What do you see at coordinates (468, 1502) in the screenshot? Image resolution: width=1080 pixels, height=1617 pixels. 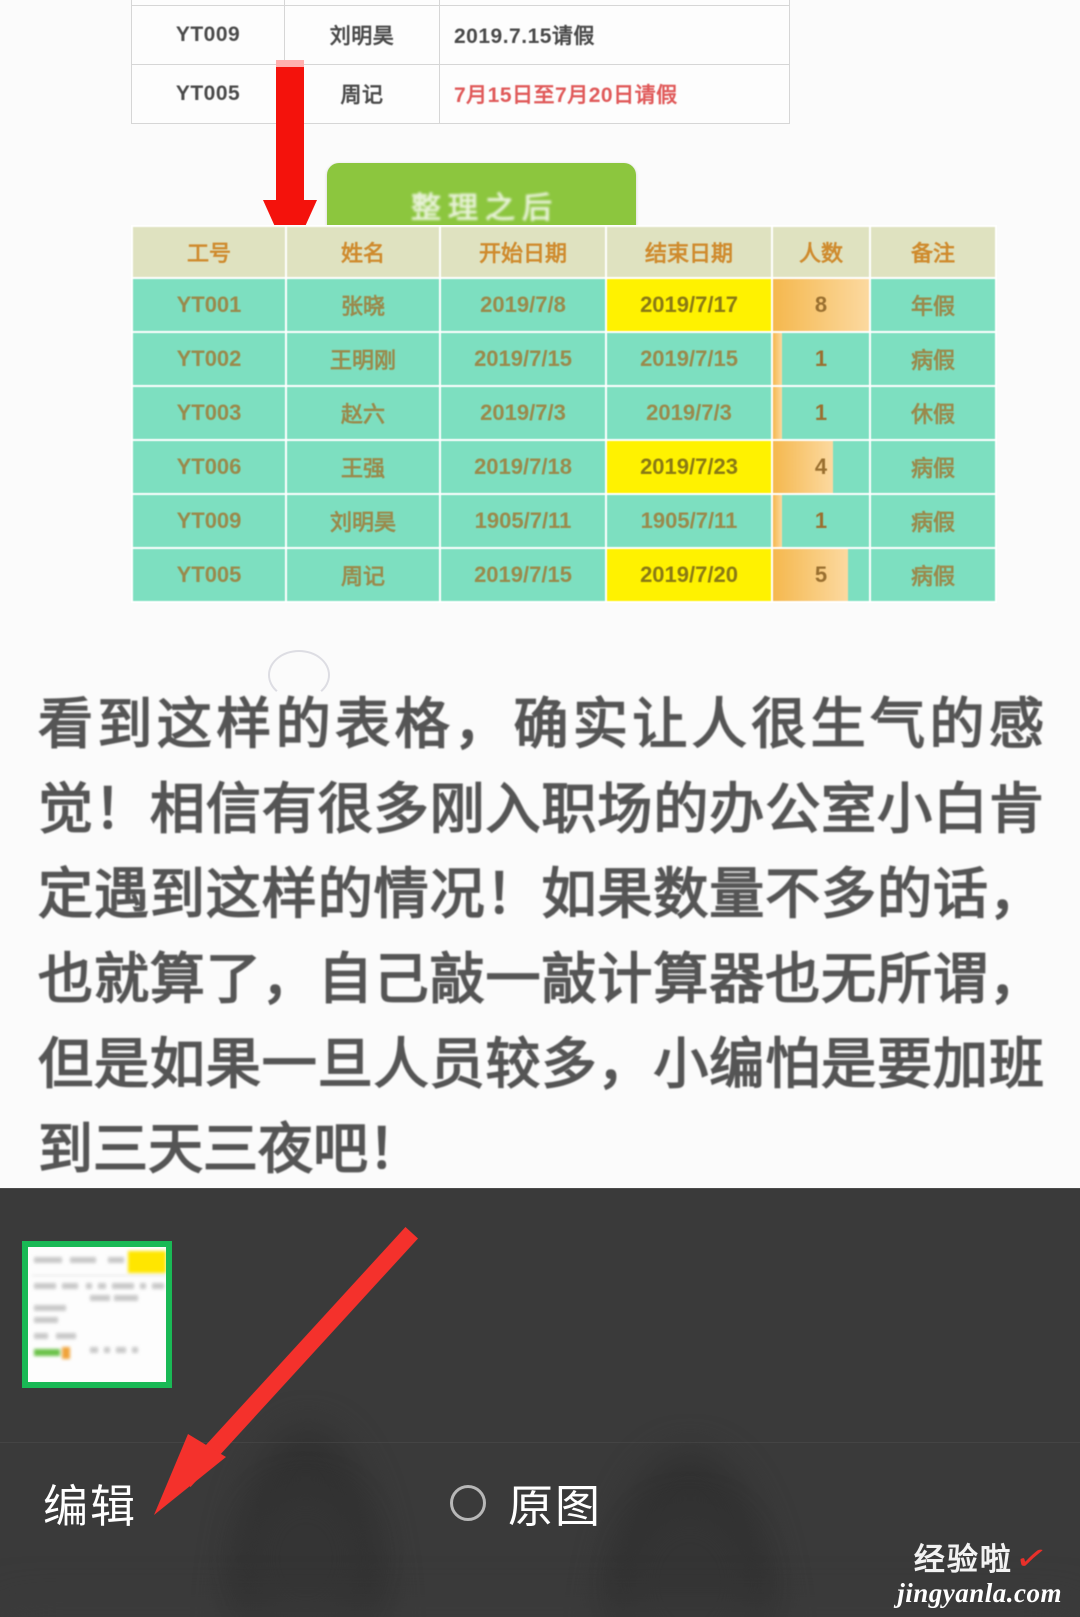 I see `radio-circle-icon` at bounding box center [468, 1502].